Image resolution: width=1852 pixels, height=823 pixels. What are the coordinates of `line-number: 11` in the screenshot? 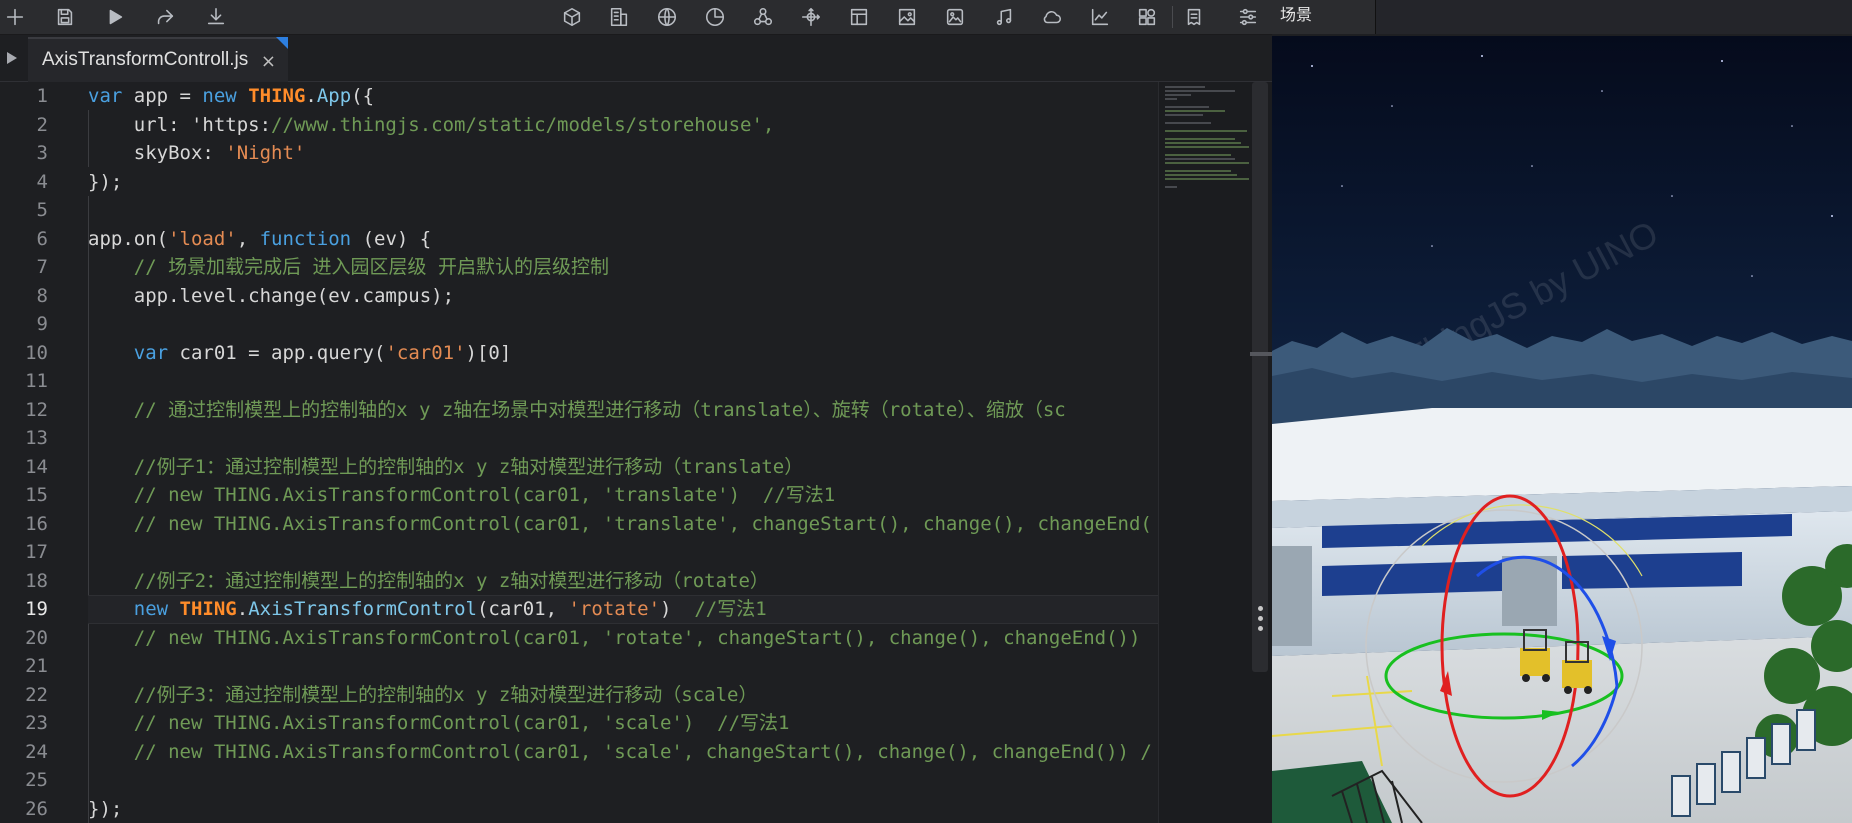 It's located at (36, 381).